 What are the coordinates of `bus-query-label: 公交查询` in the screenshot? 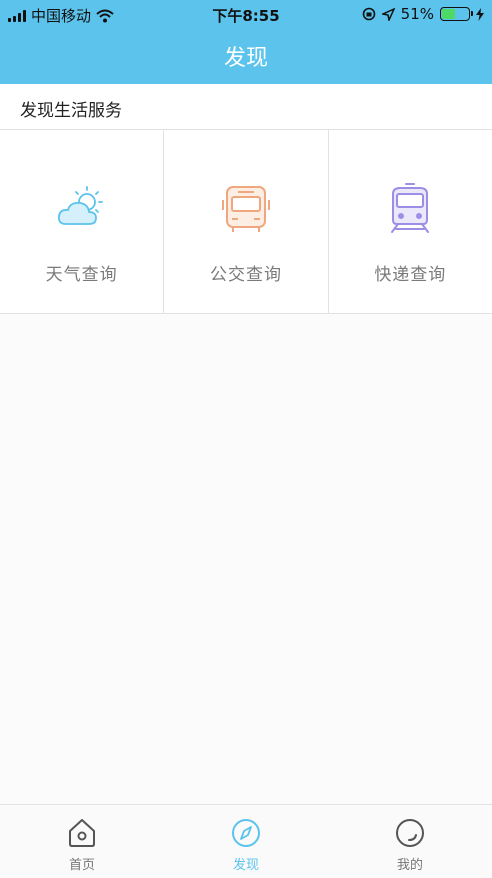 It's located at (245, 275).